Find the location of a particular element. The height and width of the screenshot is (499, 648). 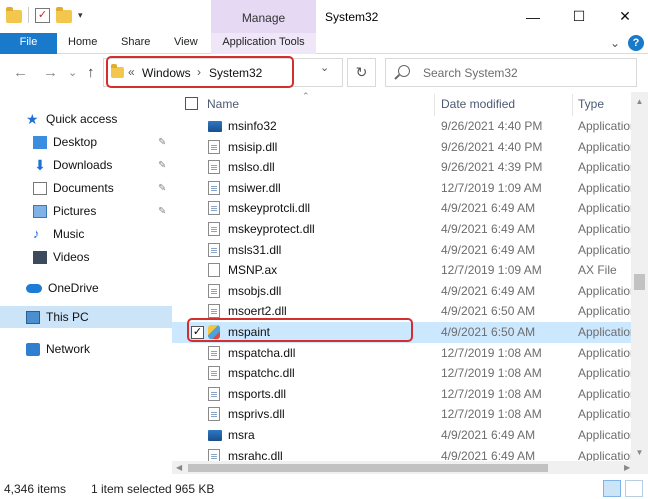

nav-item-pictures: Pictures ✎ is located at coordinates (102, 211).